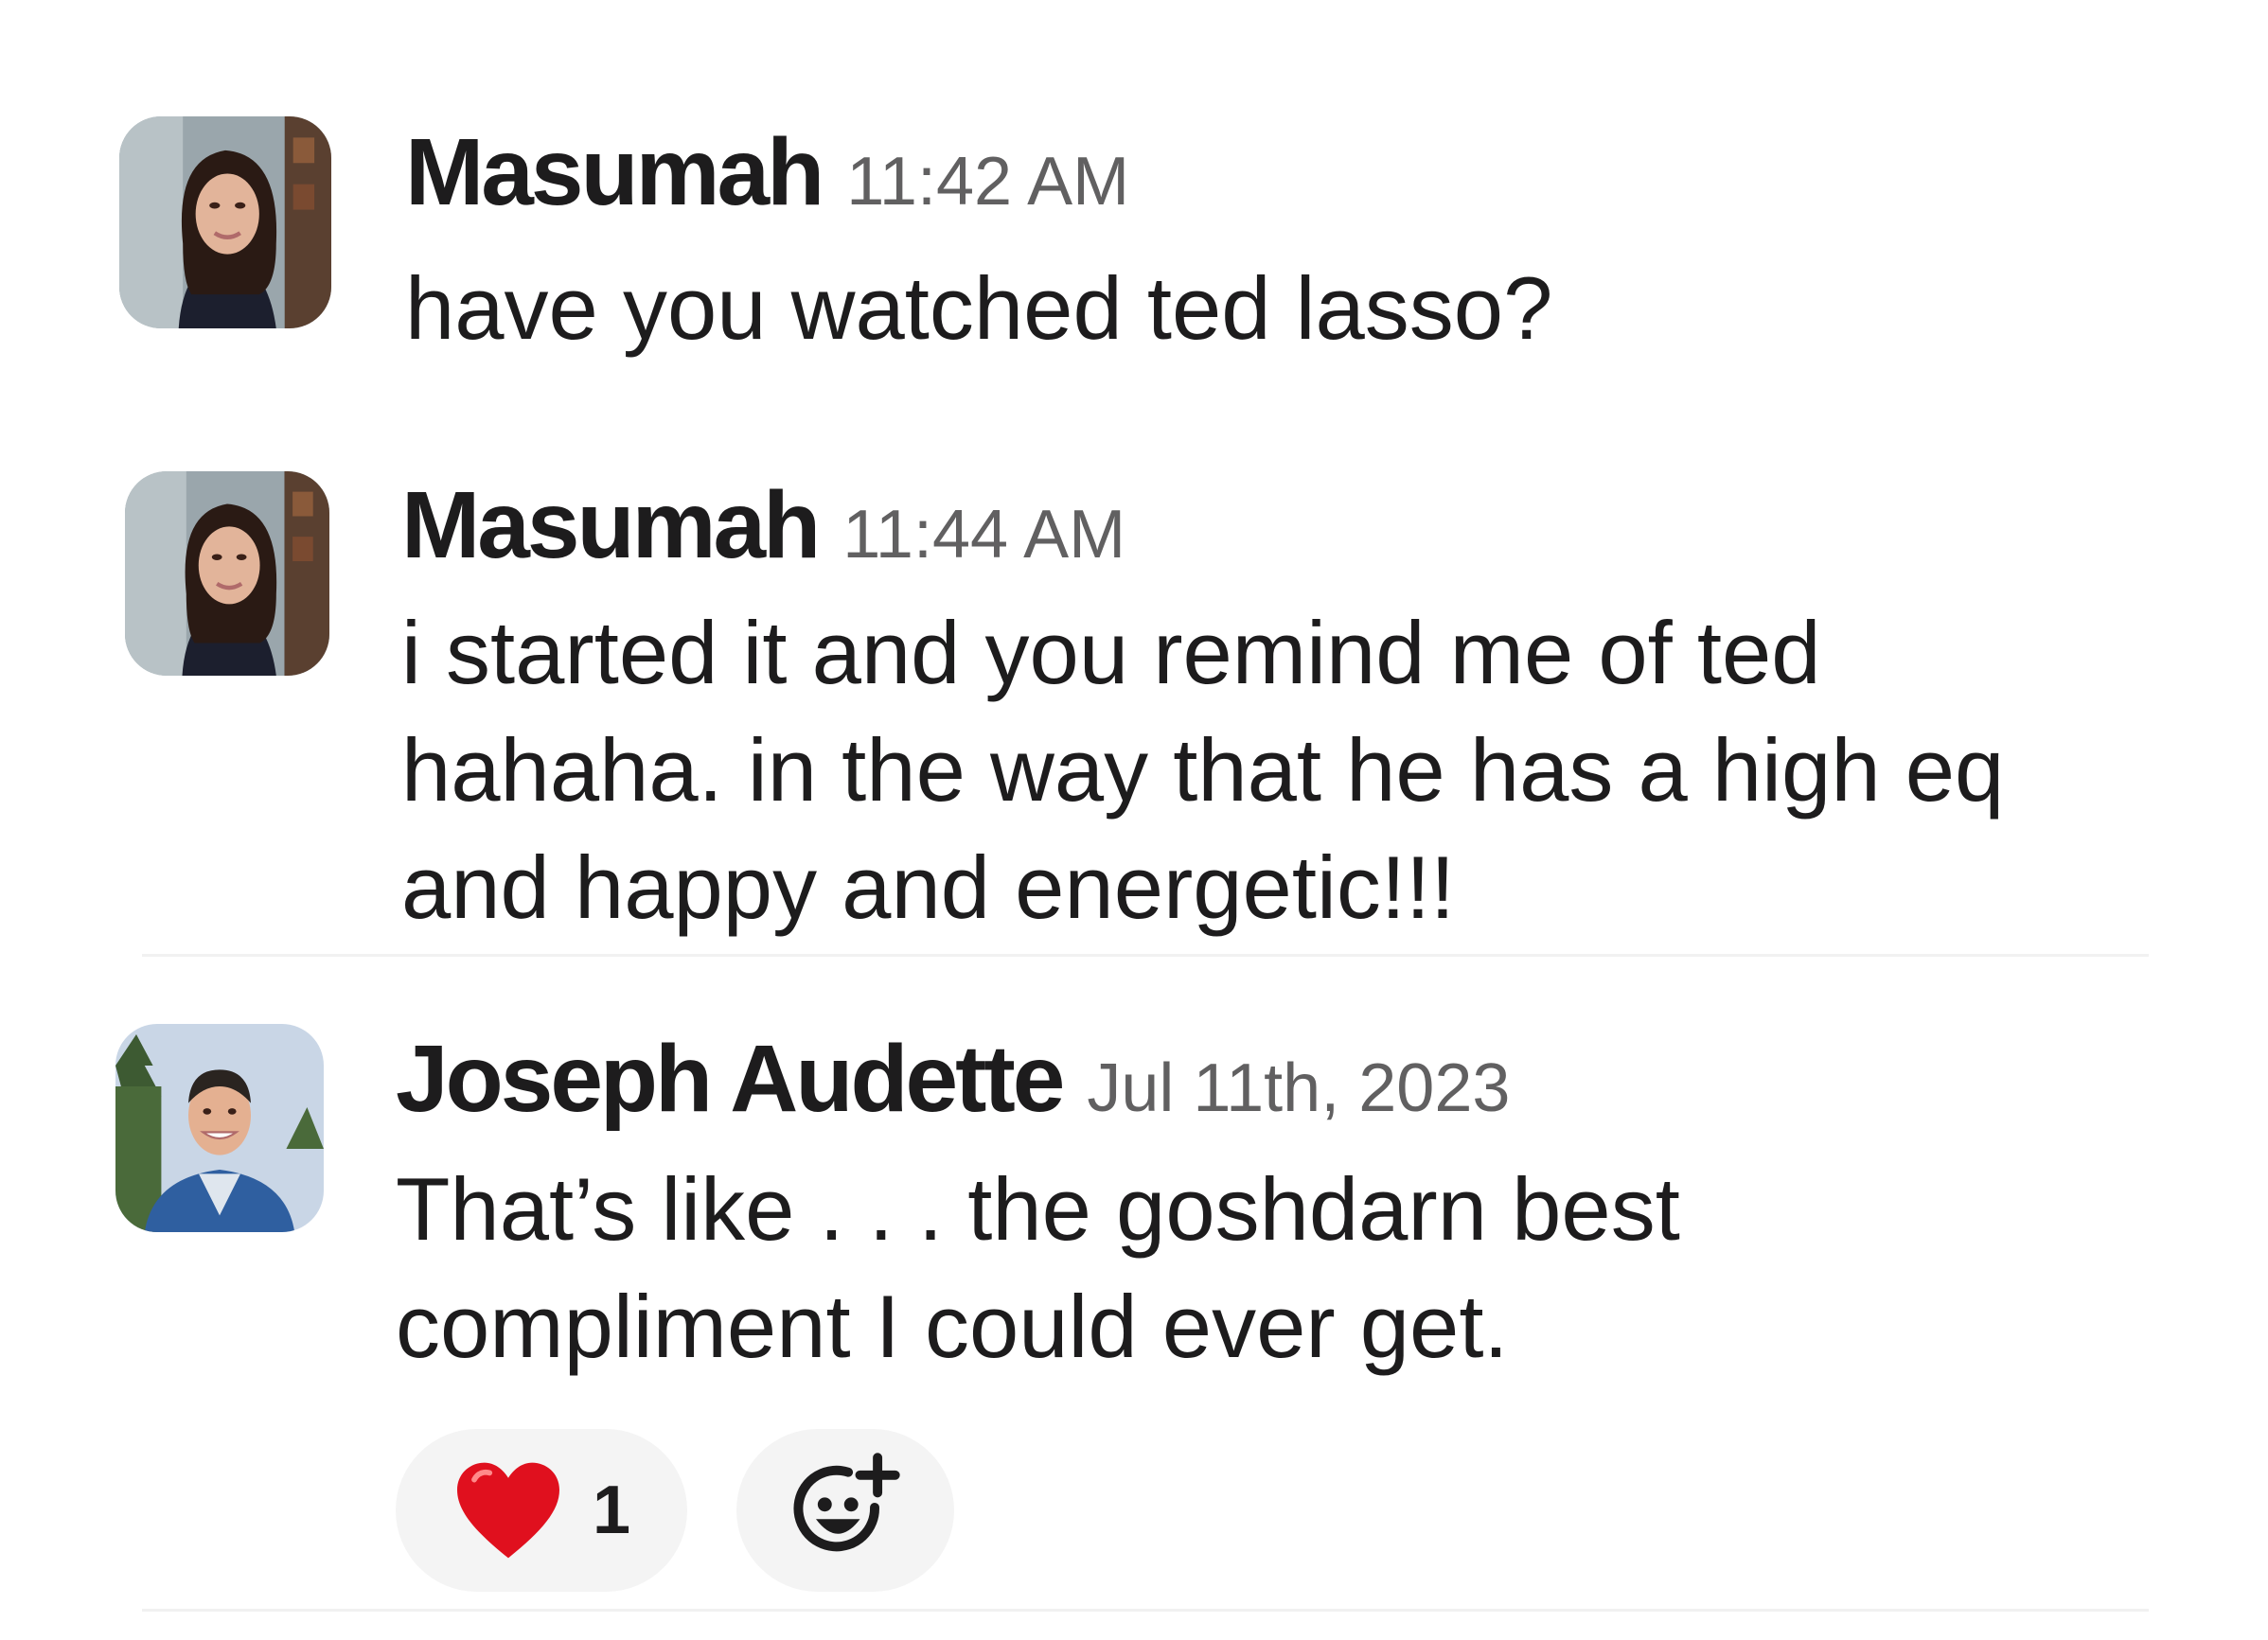 The height and width of the screenshot is (1640, 2268). I want to click on avatar-photo-joseph-audette, so click(219, 1128).